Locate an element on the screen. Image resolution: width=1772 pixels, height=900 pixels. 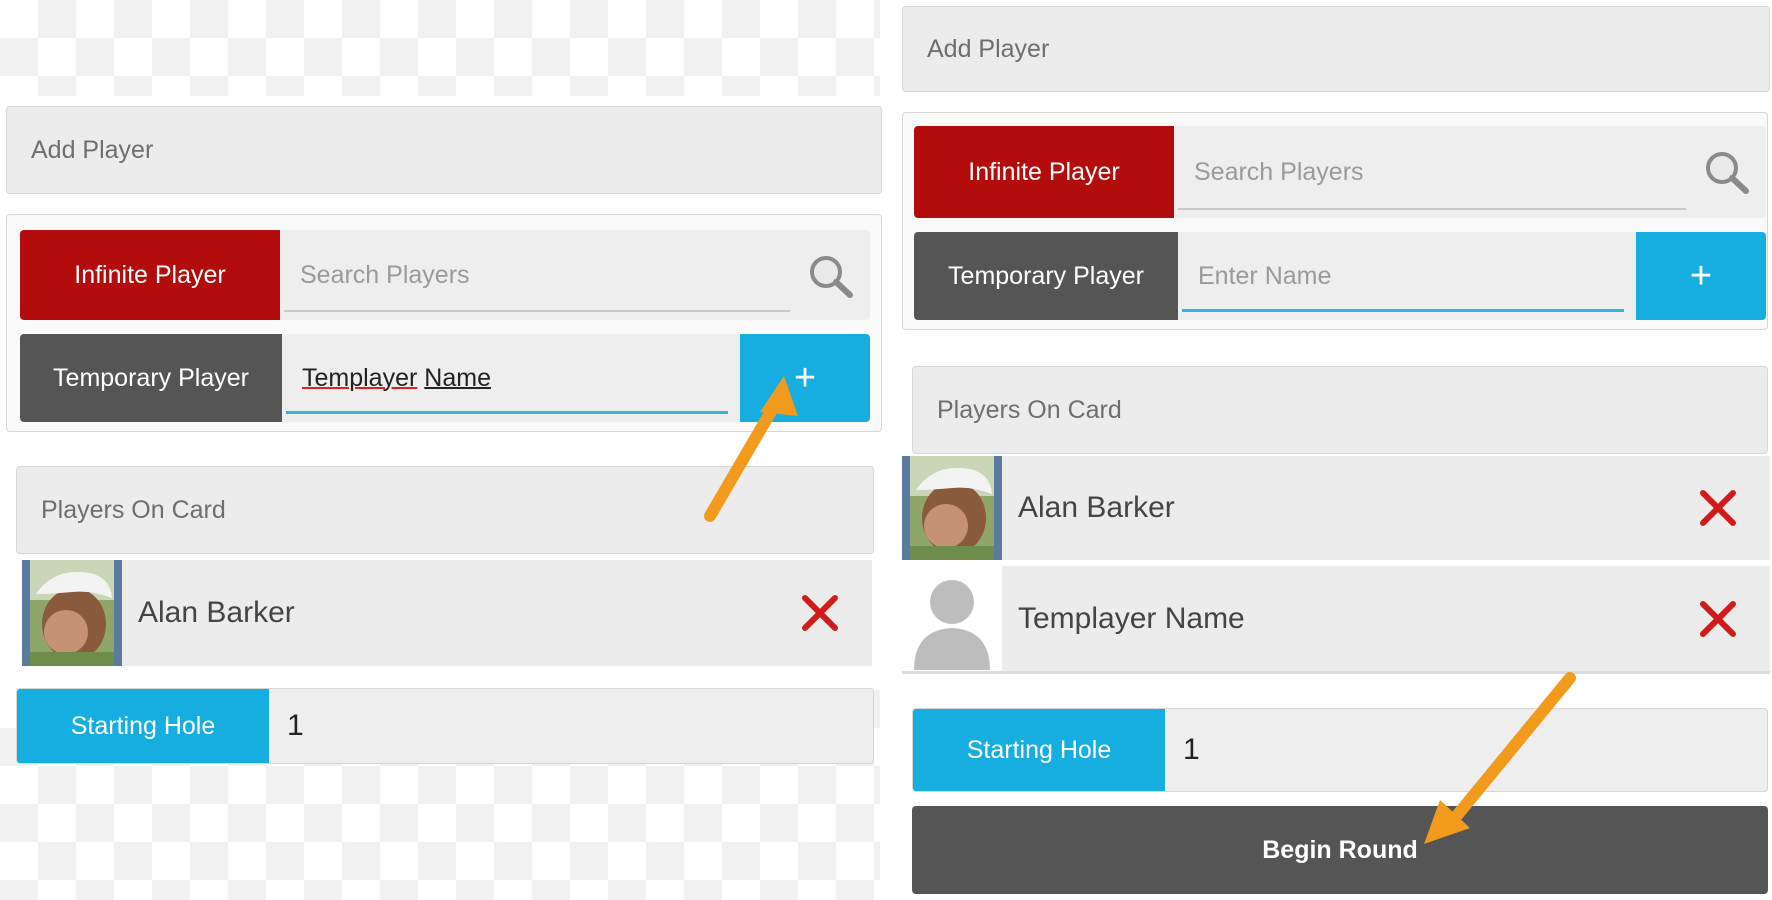
begin-round-button: Begin Round is located at coordinates (1340, 850).